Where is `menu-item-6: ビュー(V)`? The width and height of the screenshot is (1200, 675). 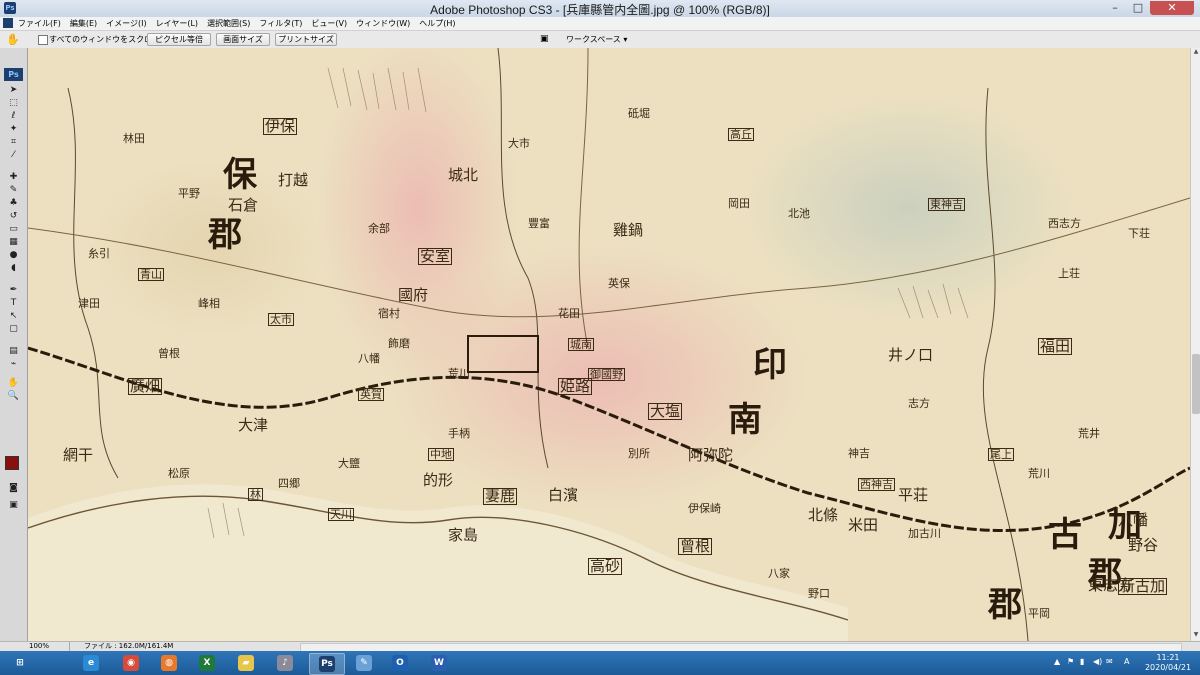
menu-item-6: ビュー(V) is located at coordinates (329, 23).